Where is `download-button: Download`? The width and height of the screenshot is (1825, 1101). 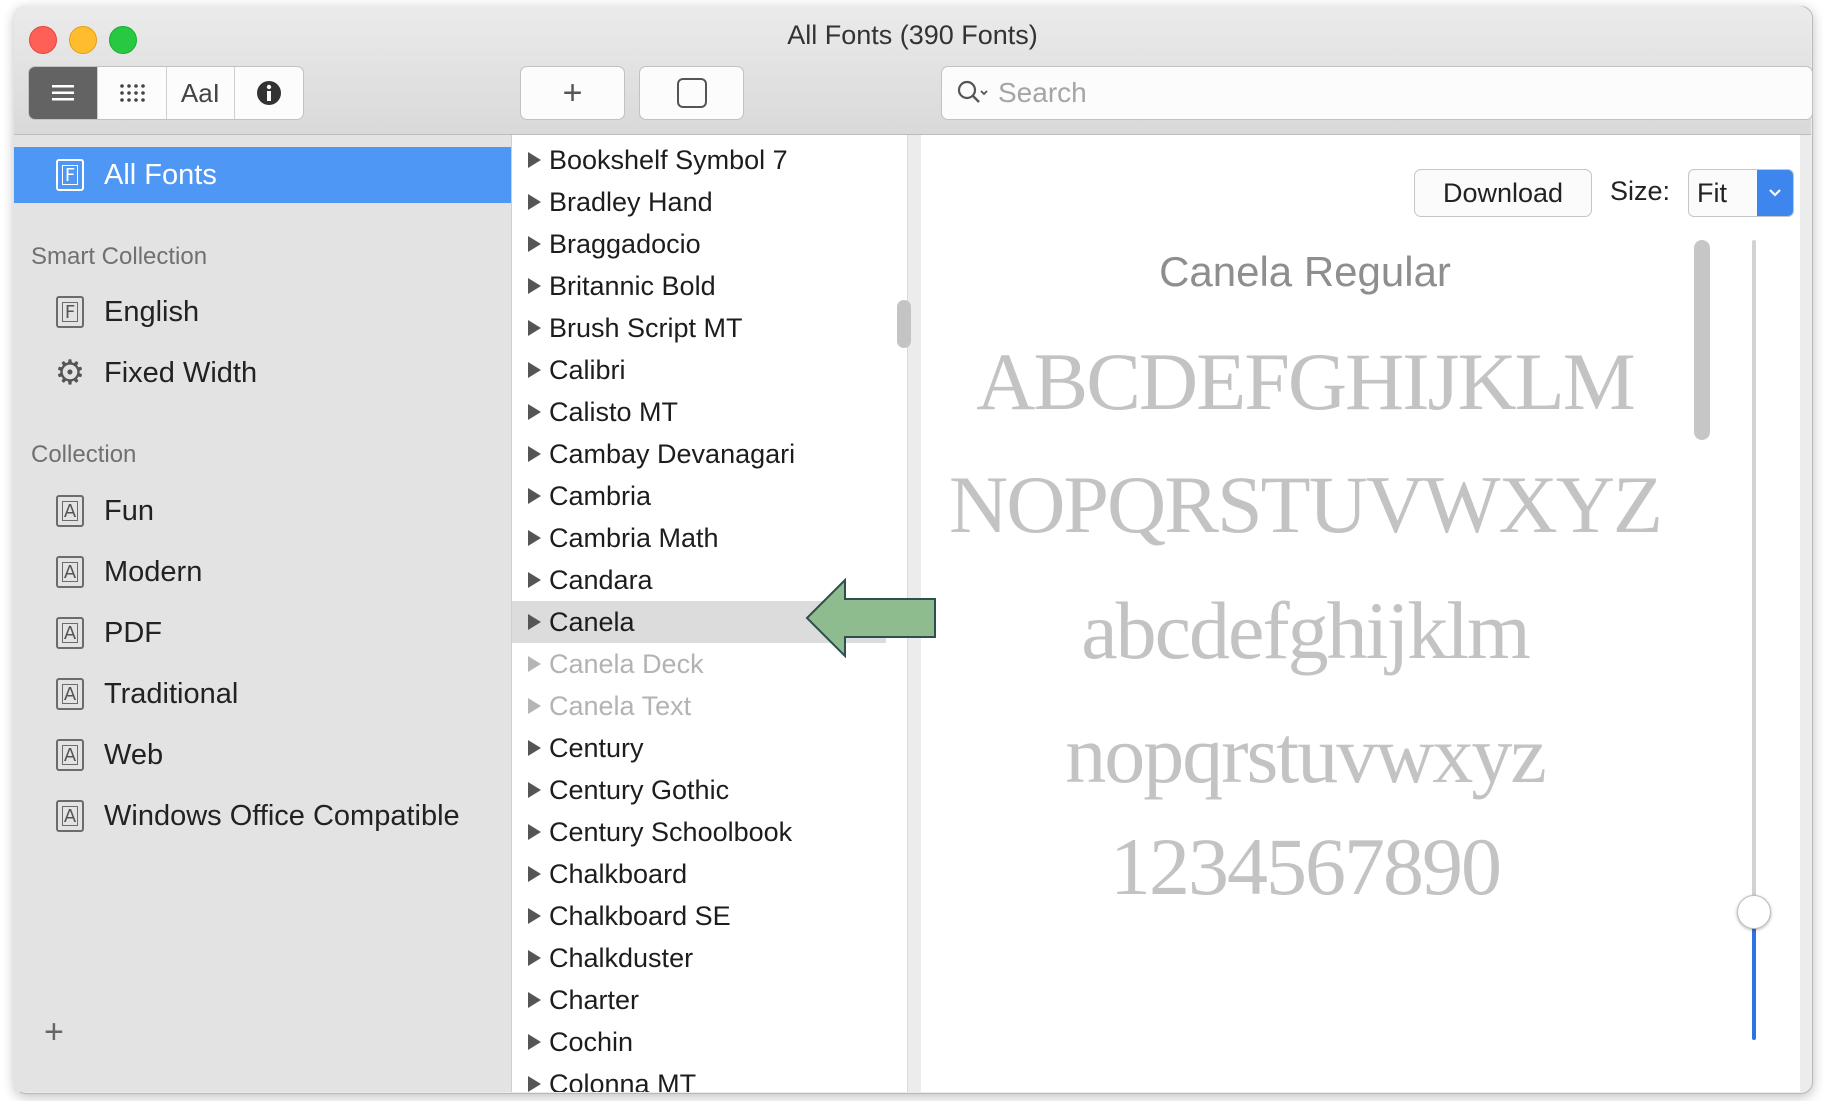
download-button: Download is located at coordinates (1503, 193).